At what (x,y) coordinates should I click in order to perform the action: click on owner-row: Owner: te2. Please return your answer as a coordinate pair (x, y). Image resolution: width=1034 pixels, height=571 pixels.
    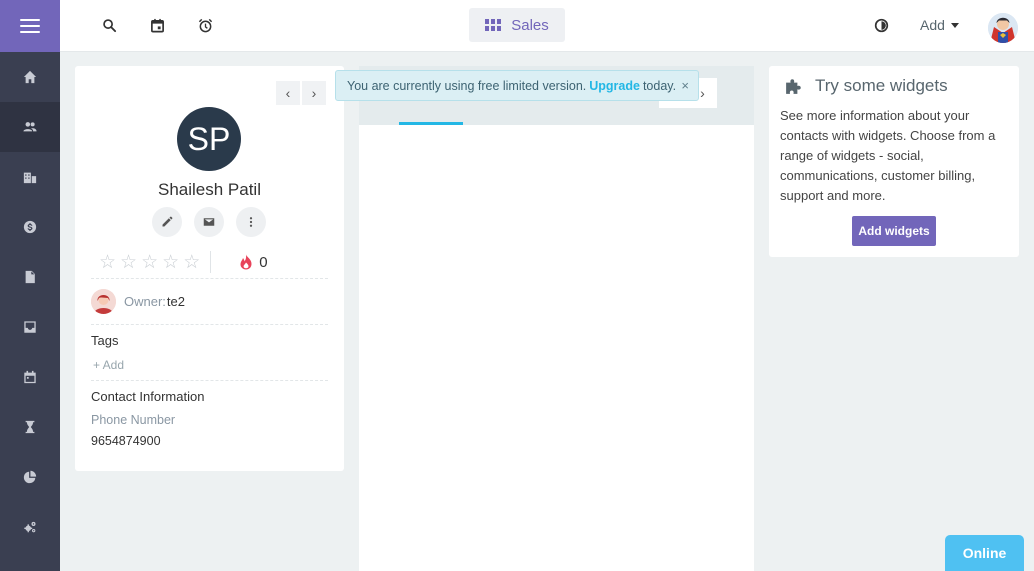
    Looking at the image, I should click on (138, 301).